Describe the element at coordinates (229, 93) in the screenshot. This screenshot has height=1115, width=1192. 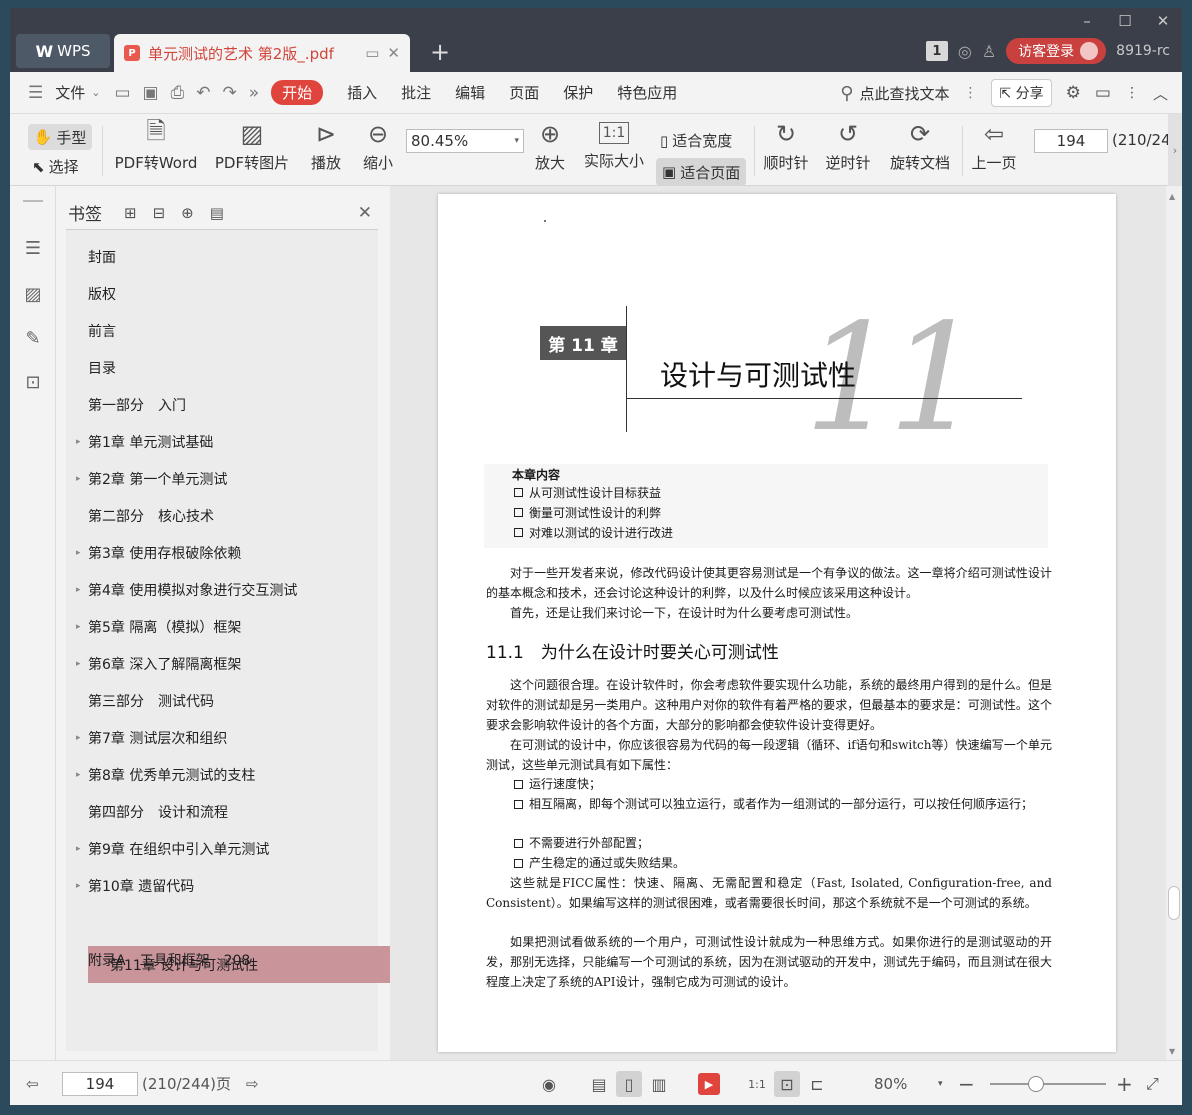
I see `redo-icon: ↷` at that location.